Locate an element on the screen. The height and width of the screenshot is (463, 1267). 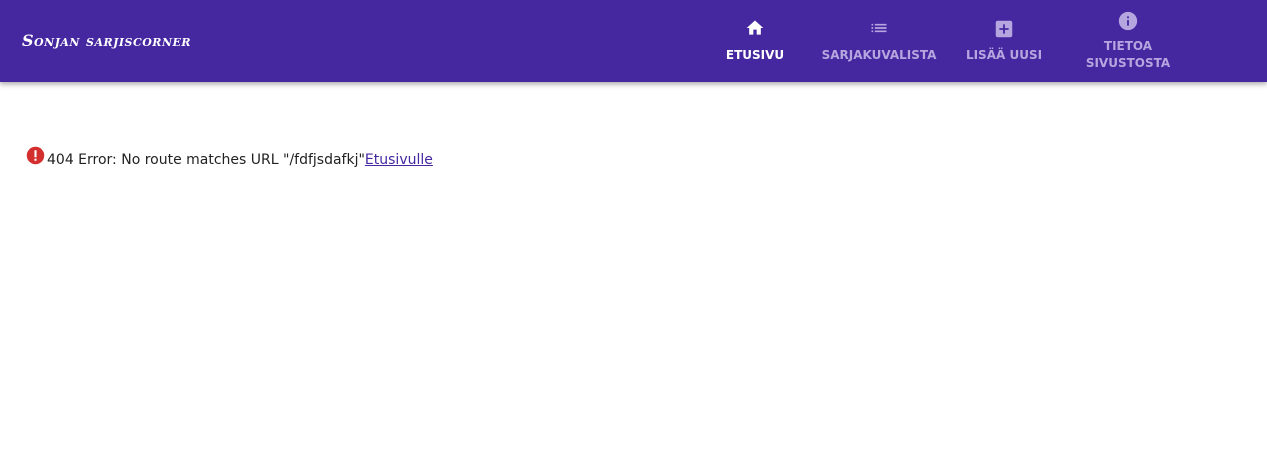
nav-item-label: LISÄÄ UUSI is located at coordinates (1004, 55).